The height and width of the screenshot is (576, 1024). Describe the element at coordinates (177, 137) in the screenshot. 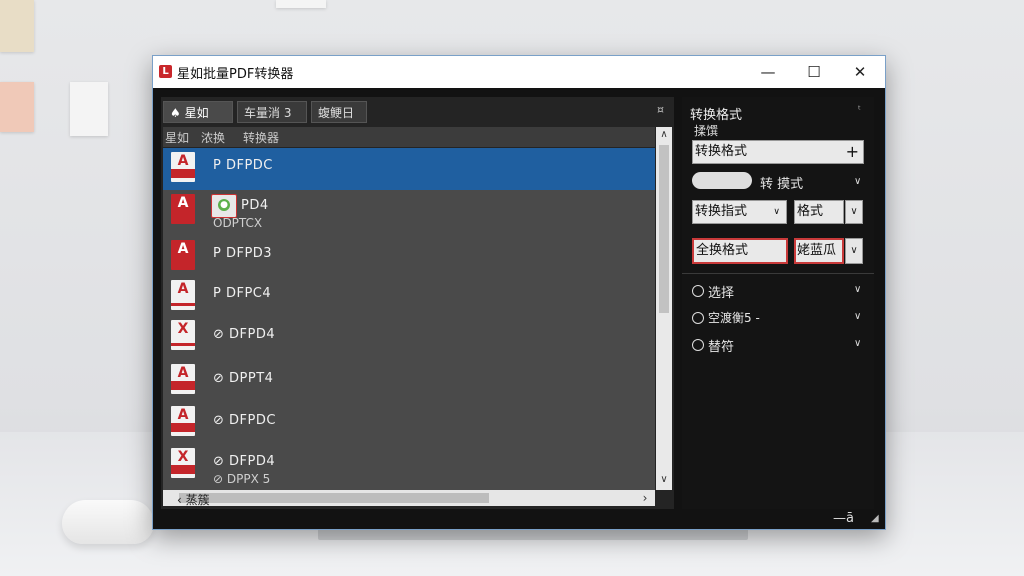

I see `column-name: 星如` at that location.